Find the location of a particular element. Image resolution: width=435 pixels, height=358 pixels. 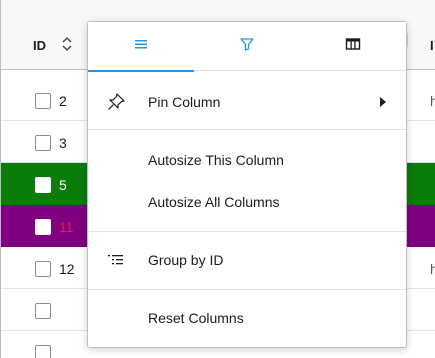

menu-item-autosize-all-columns: Autosize All Columns is located at coordinates (247, 202).